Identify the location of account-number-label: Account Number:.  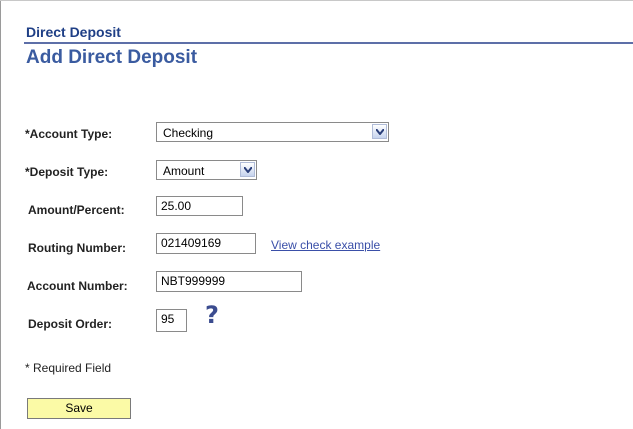
(77, 286).